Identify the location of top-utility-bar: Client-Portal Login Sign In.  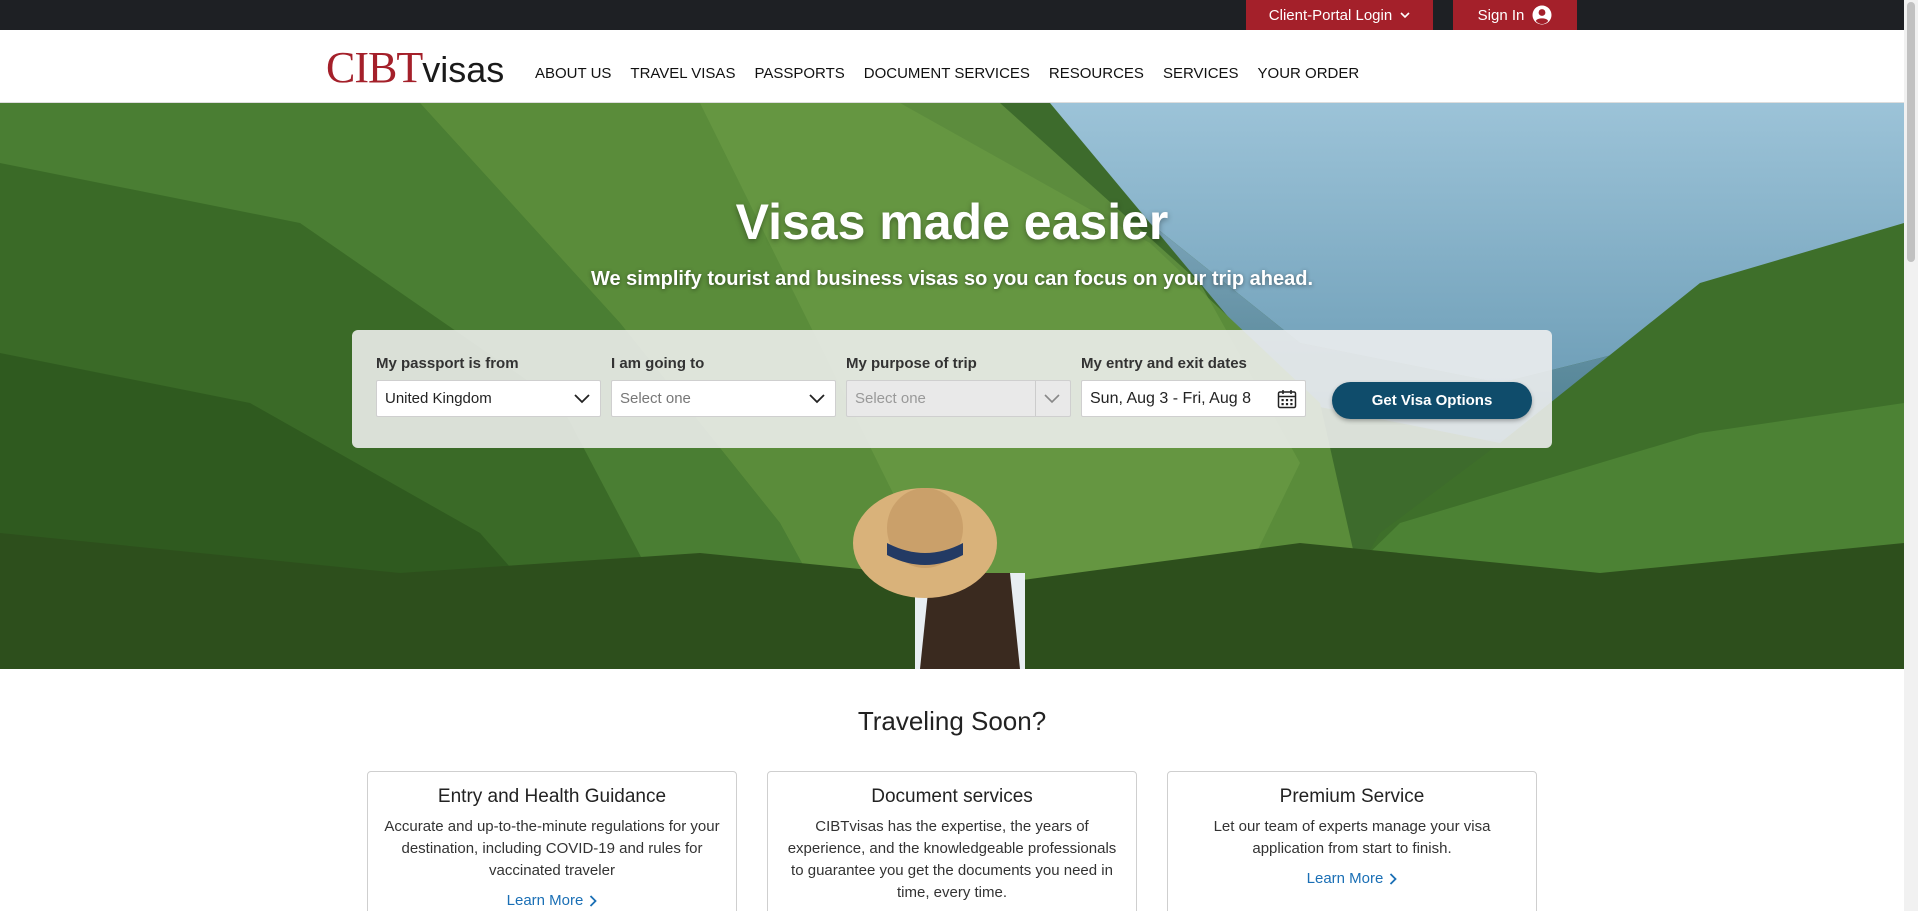
(952, 15).